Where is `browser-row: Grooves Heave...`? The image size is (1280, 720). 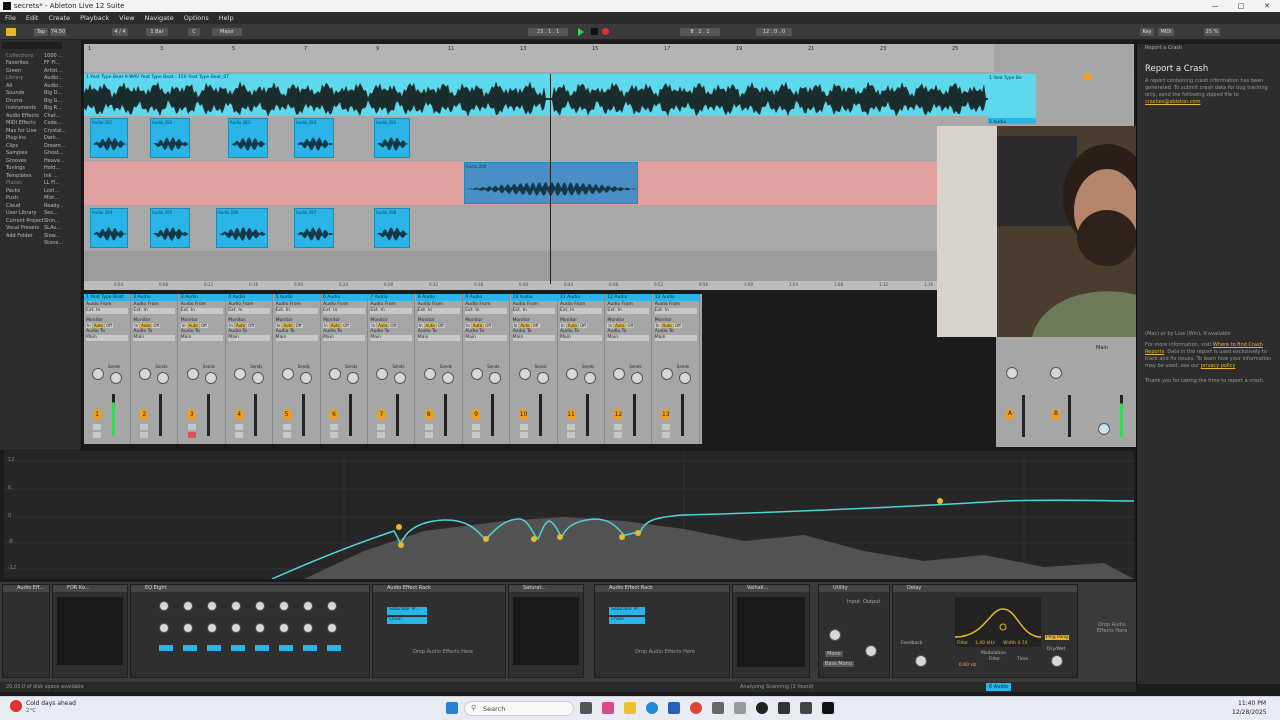 browser-row: Grooves Heave... is located at coordinates (41, 161).